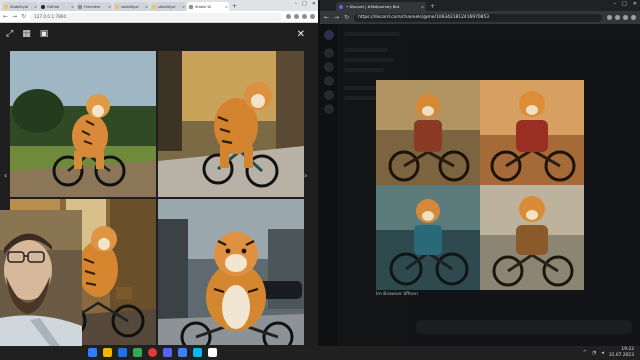 This screenshot has height=360, width=640. I want to click on edge-icon, so click(182, 352).